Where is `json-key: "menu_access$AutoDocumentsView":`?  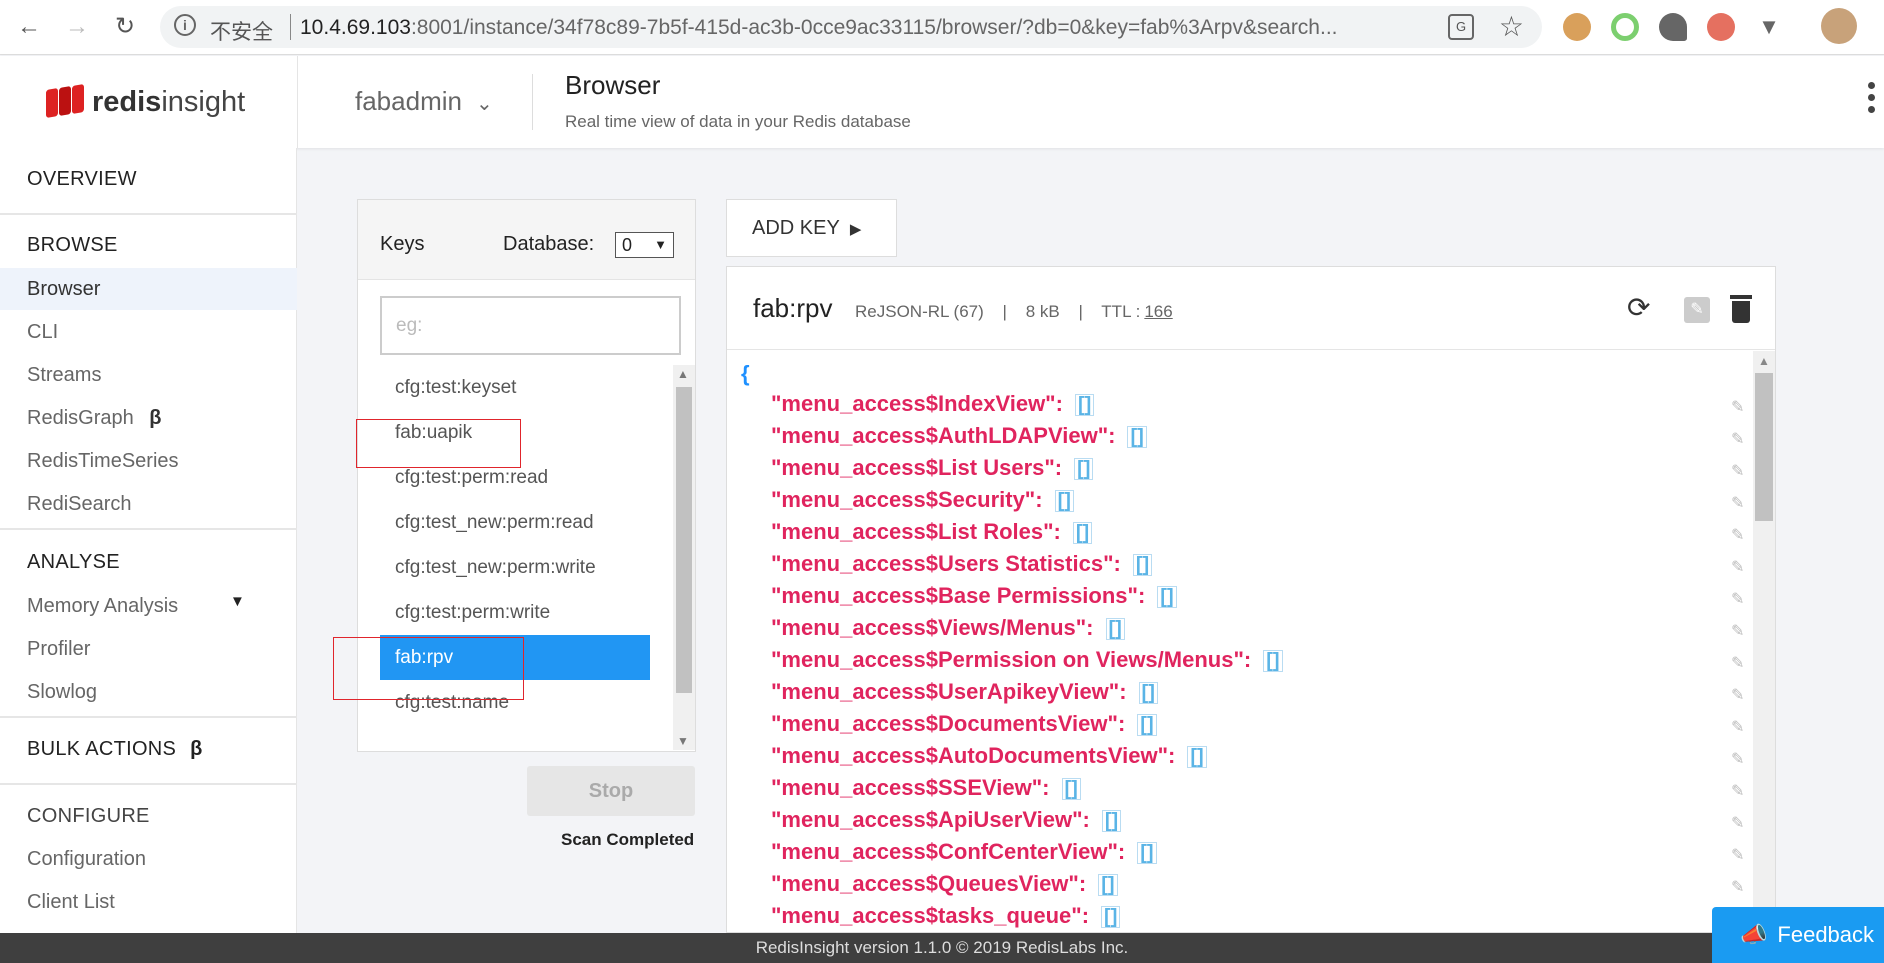 json-key: "menu_access$AutoDocumentsView": is located at coordinates (973, 755).